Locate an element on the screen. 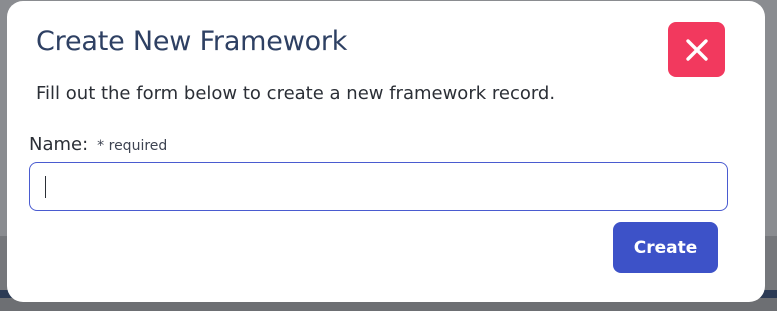 This screenshot has height=311, width=777. close-x-icon is located at coordinates (696, 49).